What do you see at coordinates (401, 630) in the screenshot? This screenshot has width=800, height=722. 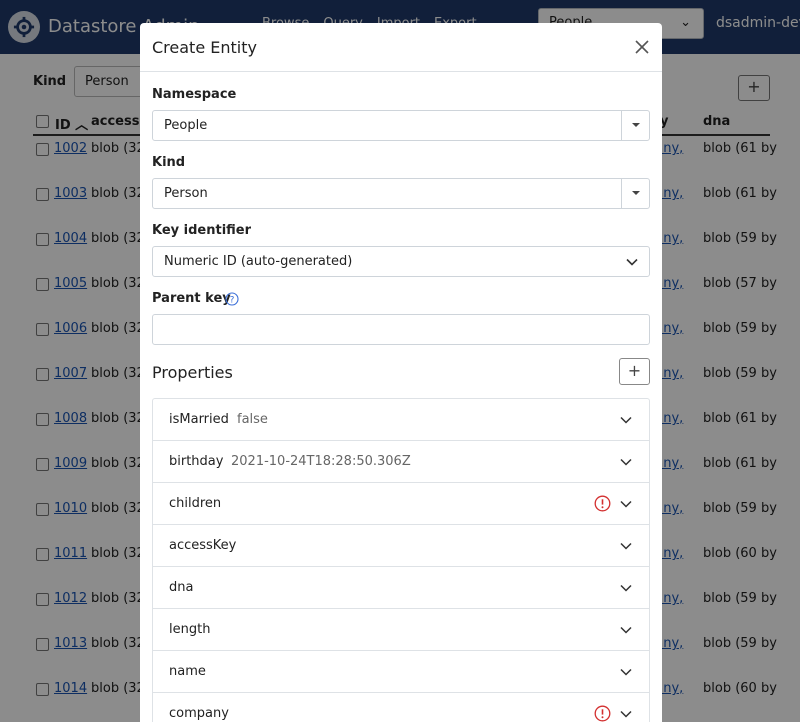 I see `property-length: length` at bounding box center [401, 630].